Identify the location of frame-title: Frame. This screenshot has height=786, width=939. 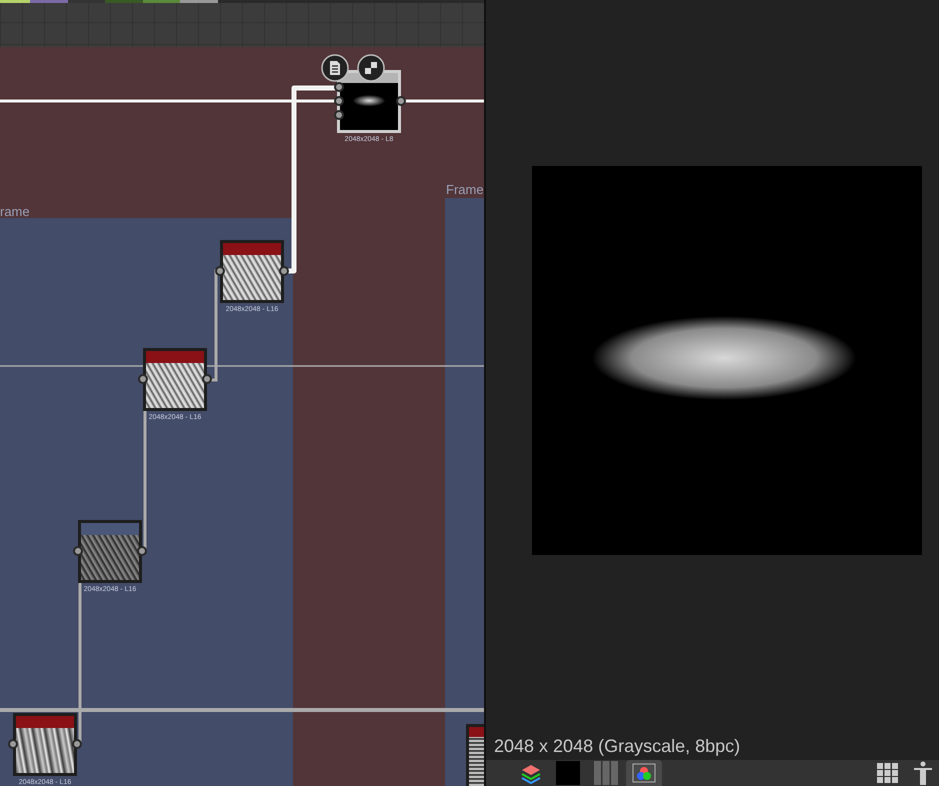
(465, 190).